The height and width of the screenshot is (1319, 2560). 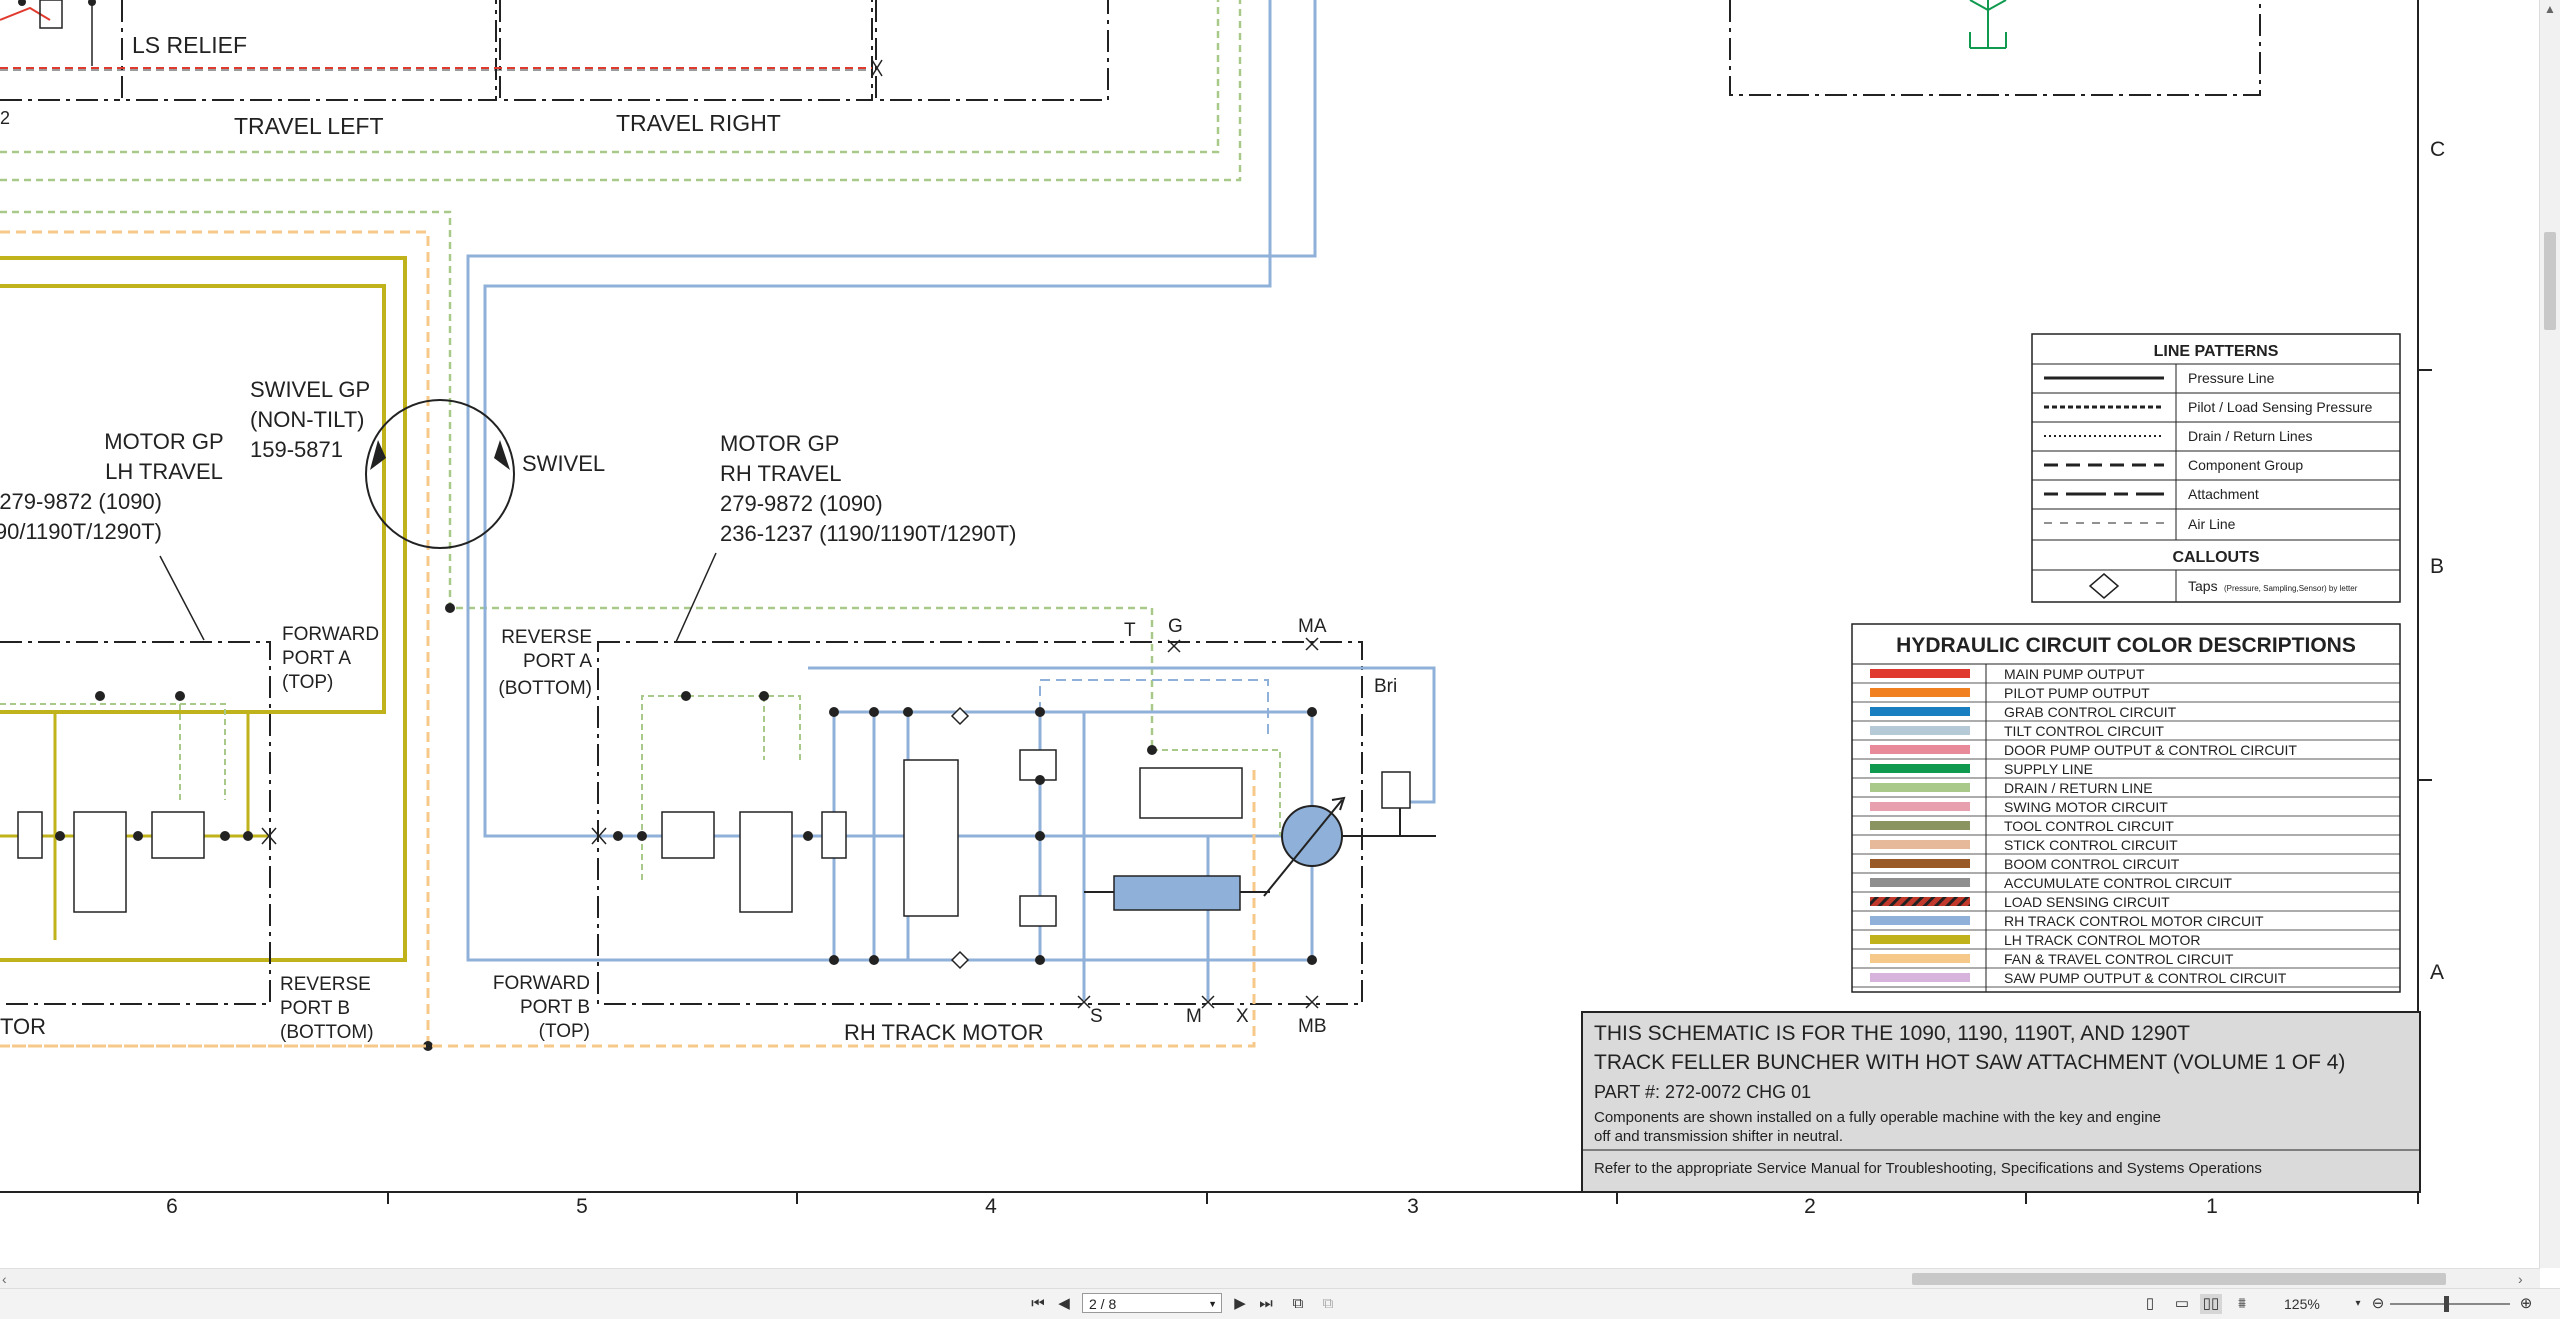 I want to click on vertical-scrollbar: ▲, so click(x=2549, y=634).